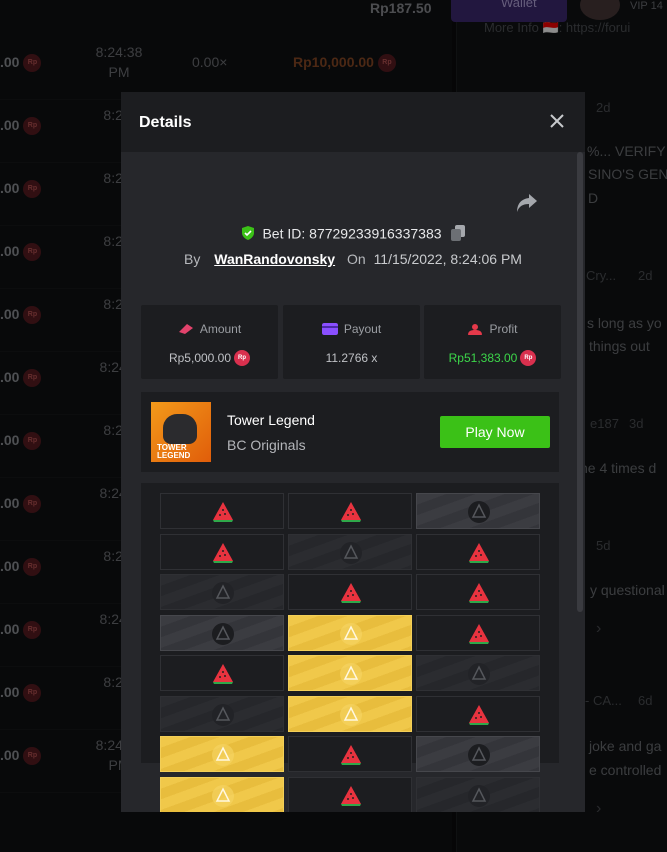 The width and height of the screenshot is (667, 852). What do you see at coordinates (180, 429) in the screenshot?
I see `gorilla-icon` at bounding box center [180, 429].